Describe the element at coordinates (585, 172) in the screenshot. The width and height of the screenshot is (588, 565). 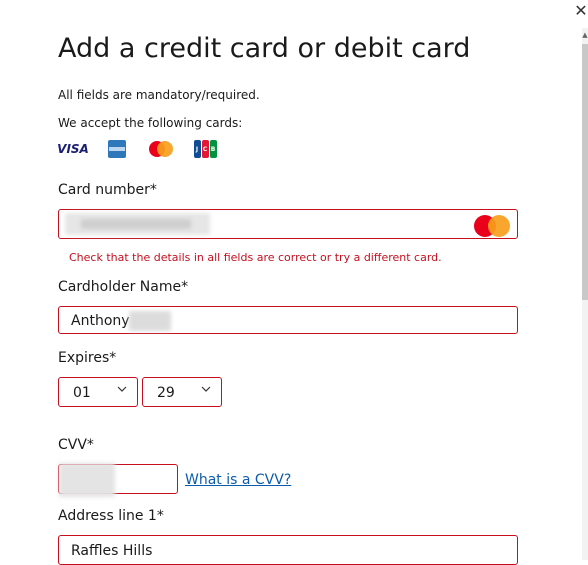
I see `scrollbar-thumb` at that location.